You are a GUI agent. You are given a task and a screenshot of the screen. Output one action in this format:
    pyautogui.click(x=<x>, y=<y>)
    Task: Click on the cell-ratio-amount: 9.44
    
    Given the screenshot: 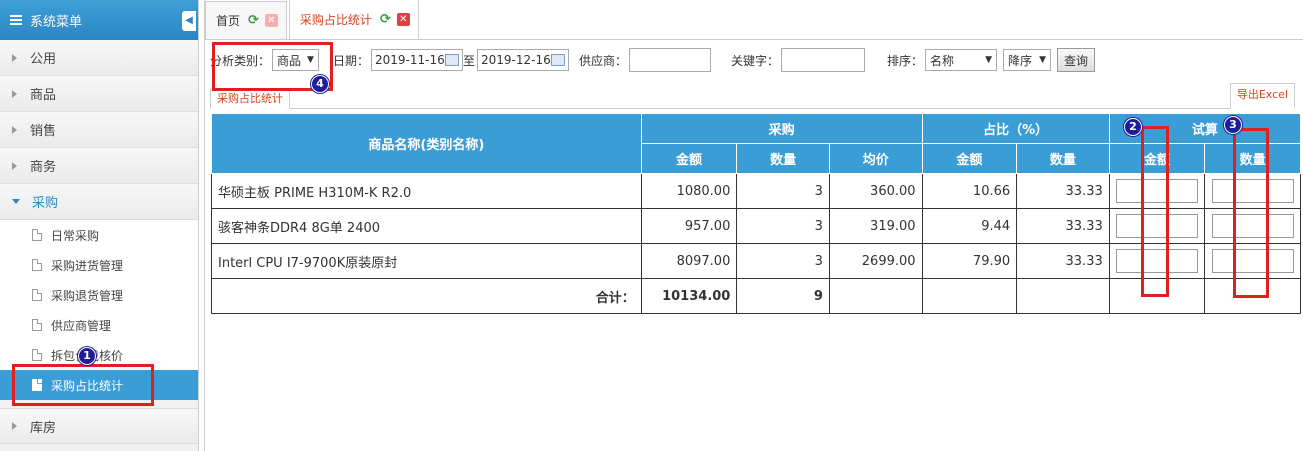 What is the action you would take?
    pyautogui.click(x=969, y=226)
    